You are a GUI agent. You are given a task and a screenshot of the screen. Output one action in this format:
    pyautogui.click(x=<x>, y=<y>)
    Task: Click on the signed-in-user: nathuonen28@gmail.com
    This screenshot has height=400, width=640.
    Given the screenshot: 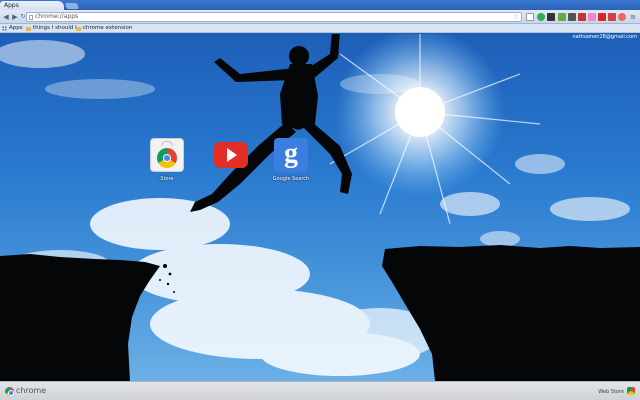 What is the action you would take?
    pyautogui.click(x=604, y=37)
    